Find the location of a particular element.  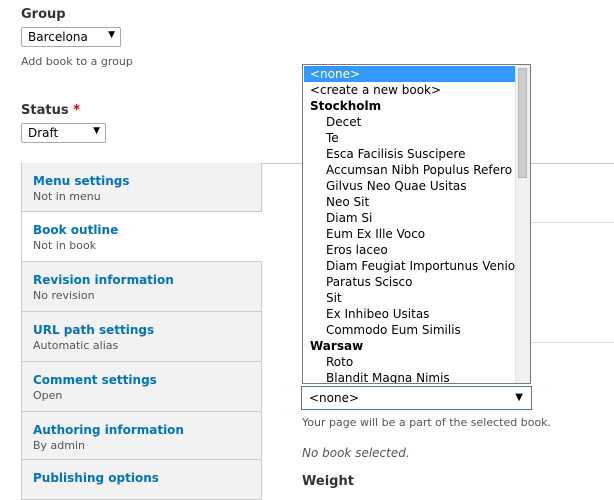

status-select: Draft ▼ is located at coordinates (63, 133).